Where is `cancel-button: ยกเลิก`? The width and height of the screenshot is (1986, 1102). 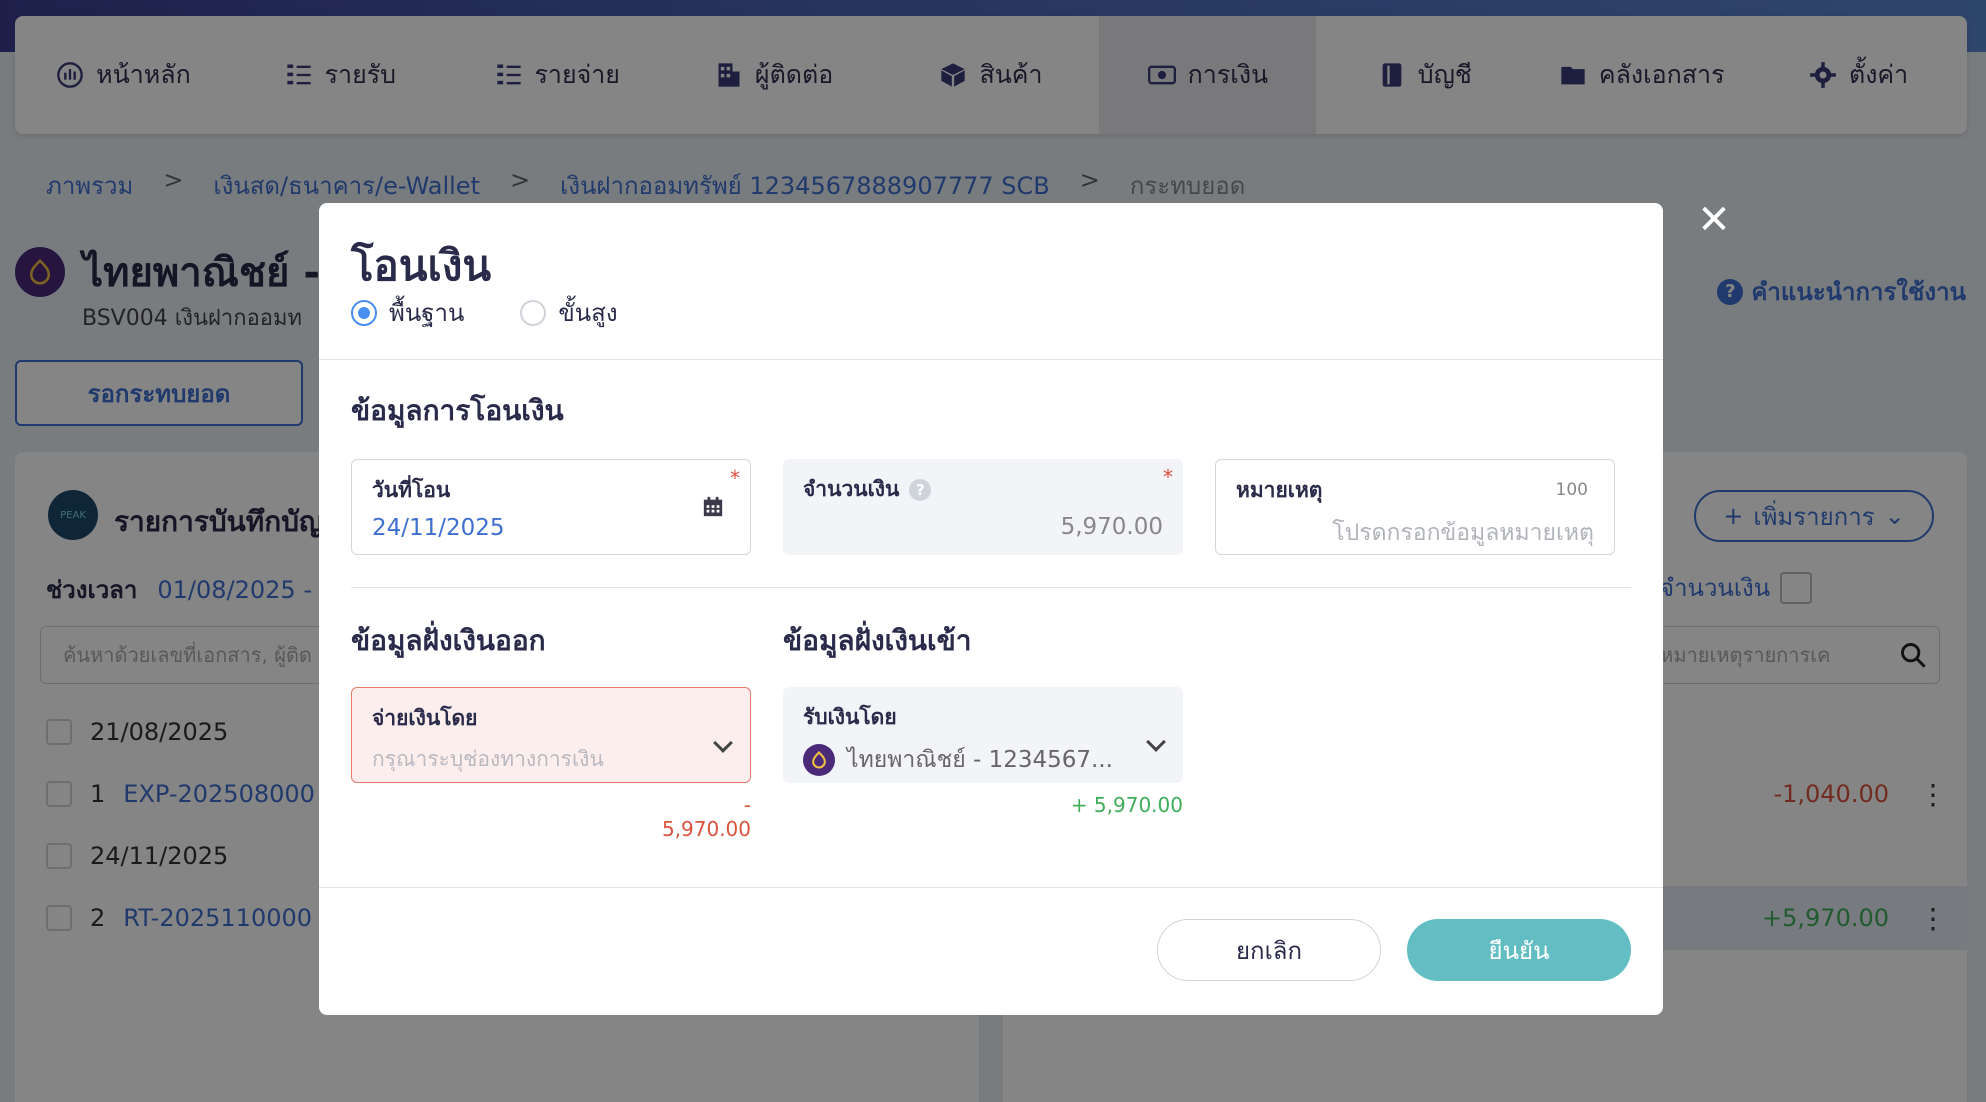 cancel-button: ยกเลิก is located at coordinates (1269, 950).